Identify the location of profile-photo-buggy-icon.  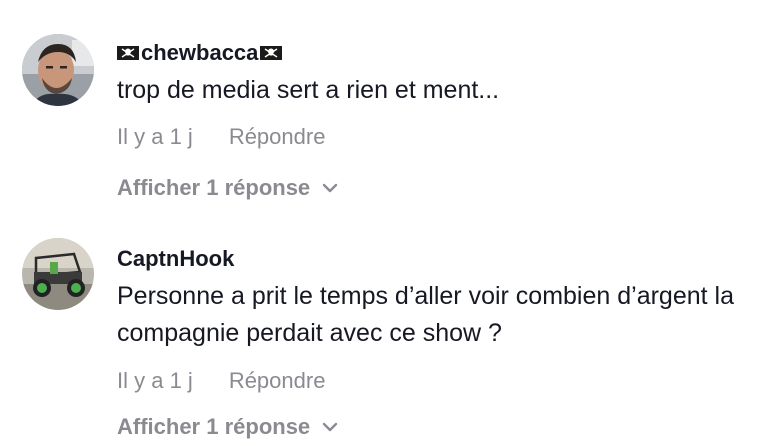
(58, 274).